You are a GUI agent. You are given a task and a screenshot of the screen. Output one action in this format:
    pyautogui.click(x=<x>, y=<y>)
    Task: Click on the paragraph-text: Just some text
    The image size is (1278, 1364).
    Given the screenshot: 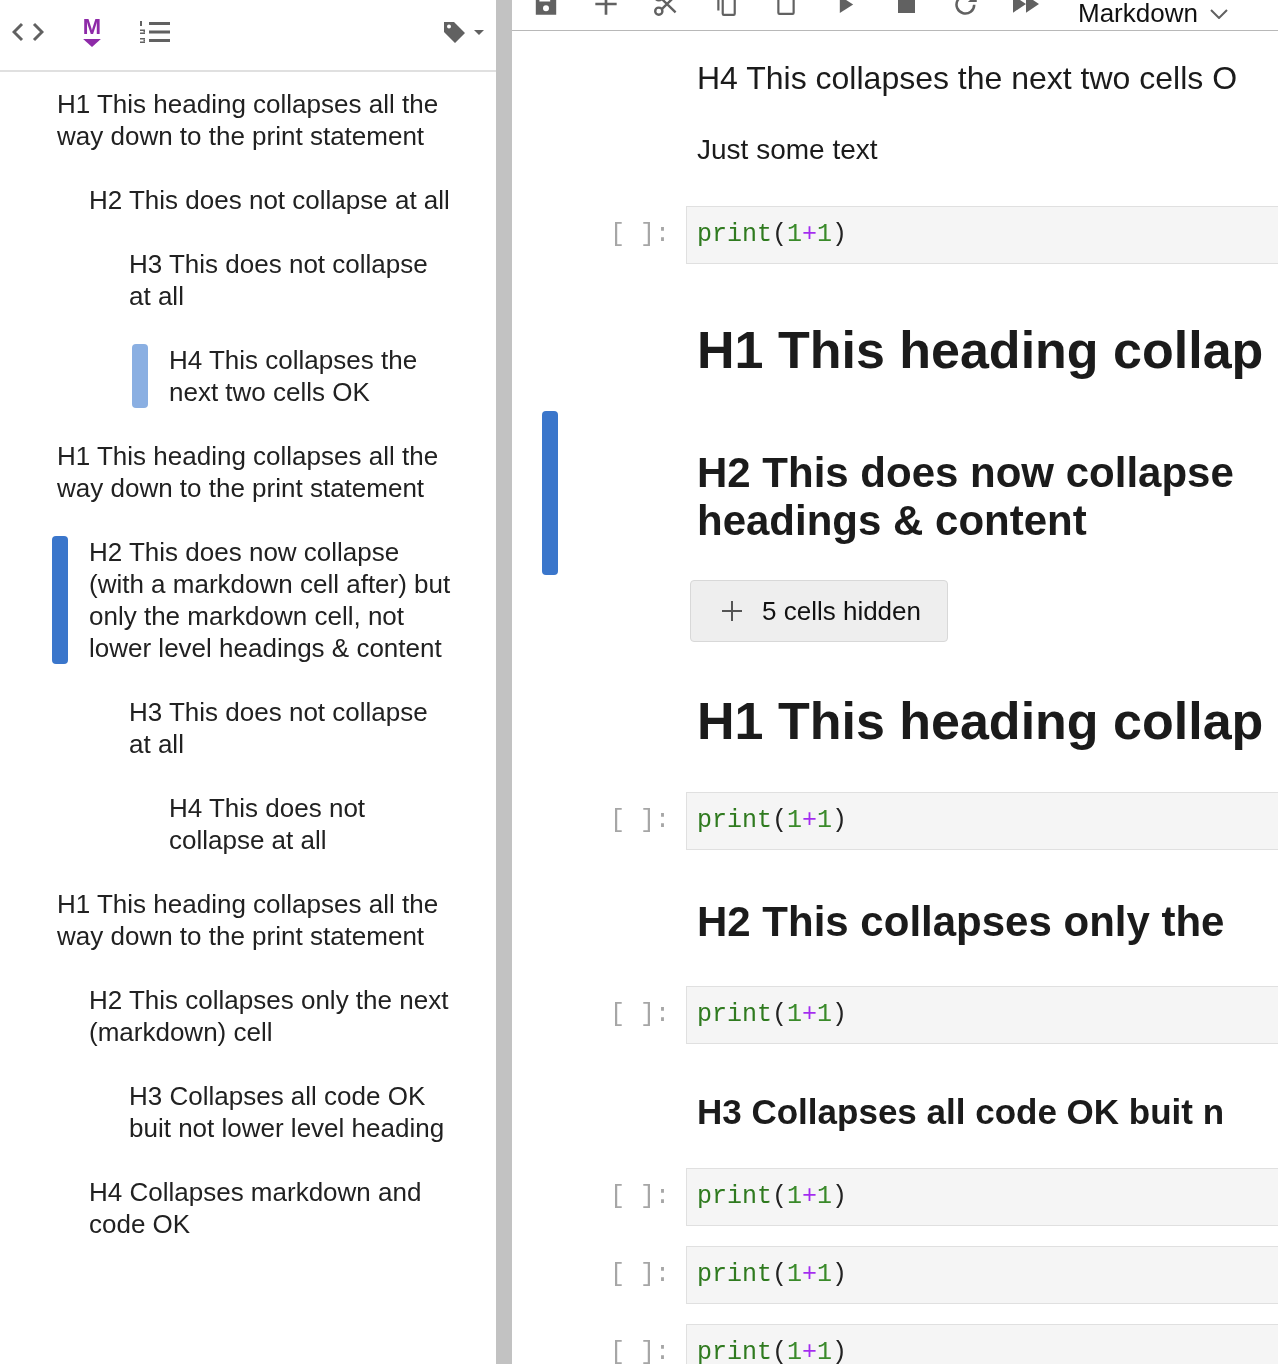 What is the action you would take?
    pyautogui.click(x=788, y=150)
    